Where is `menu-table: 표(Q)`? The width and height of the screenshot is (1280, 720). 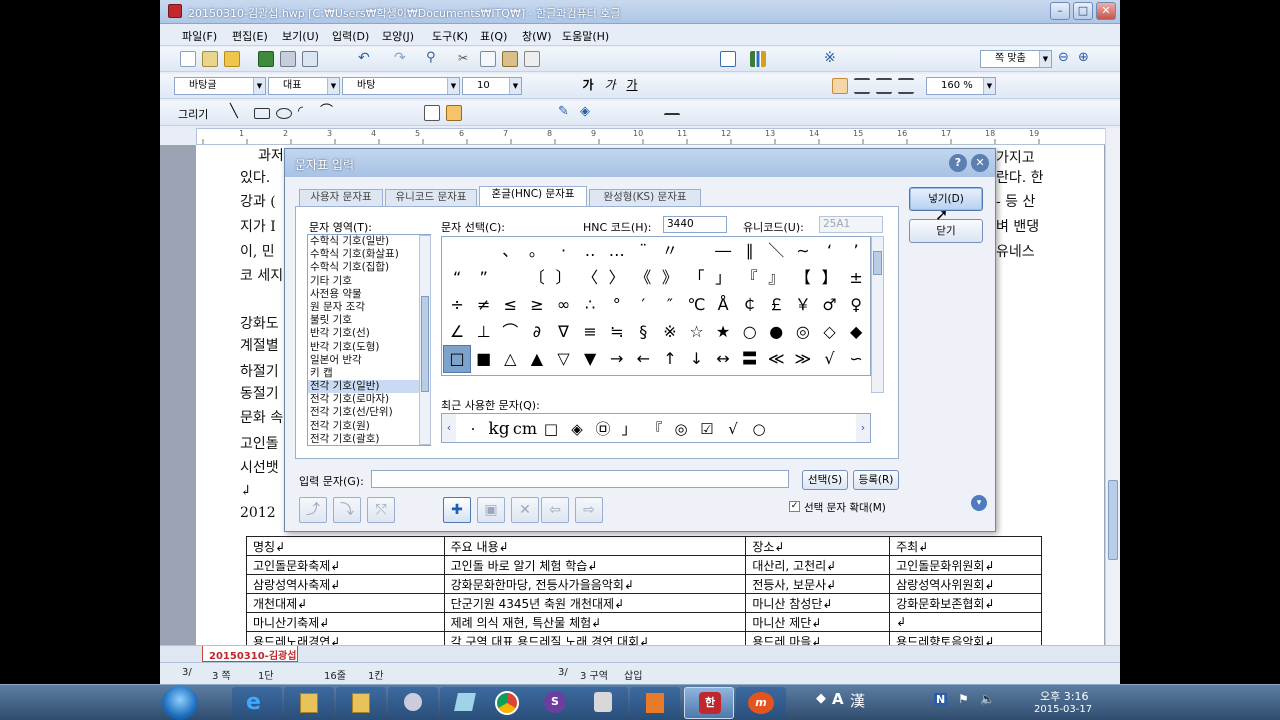
menu-table: 표(Q) is located at coordinates (493, 36).